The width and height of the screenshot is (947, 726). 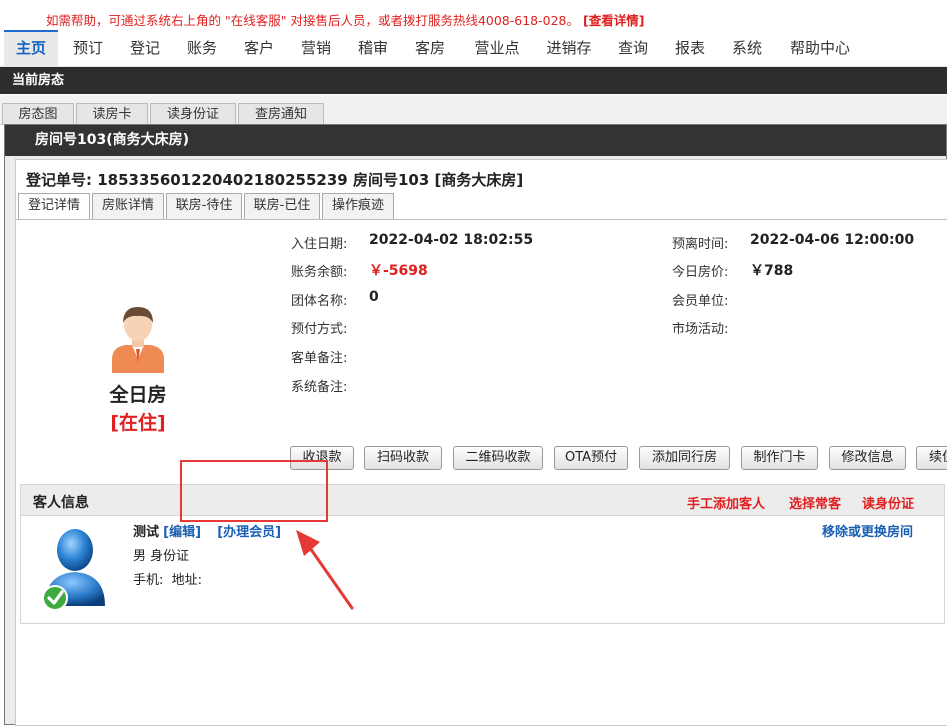 What do you see at coordinates (888, 502) in the screenshot?
I see `guest-read-id-card-link: 读身份证` at bounding box center [888, 502].